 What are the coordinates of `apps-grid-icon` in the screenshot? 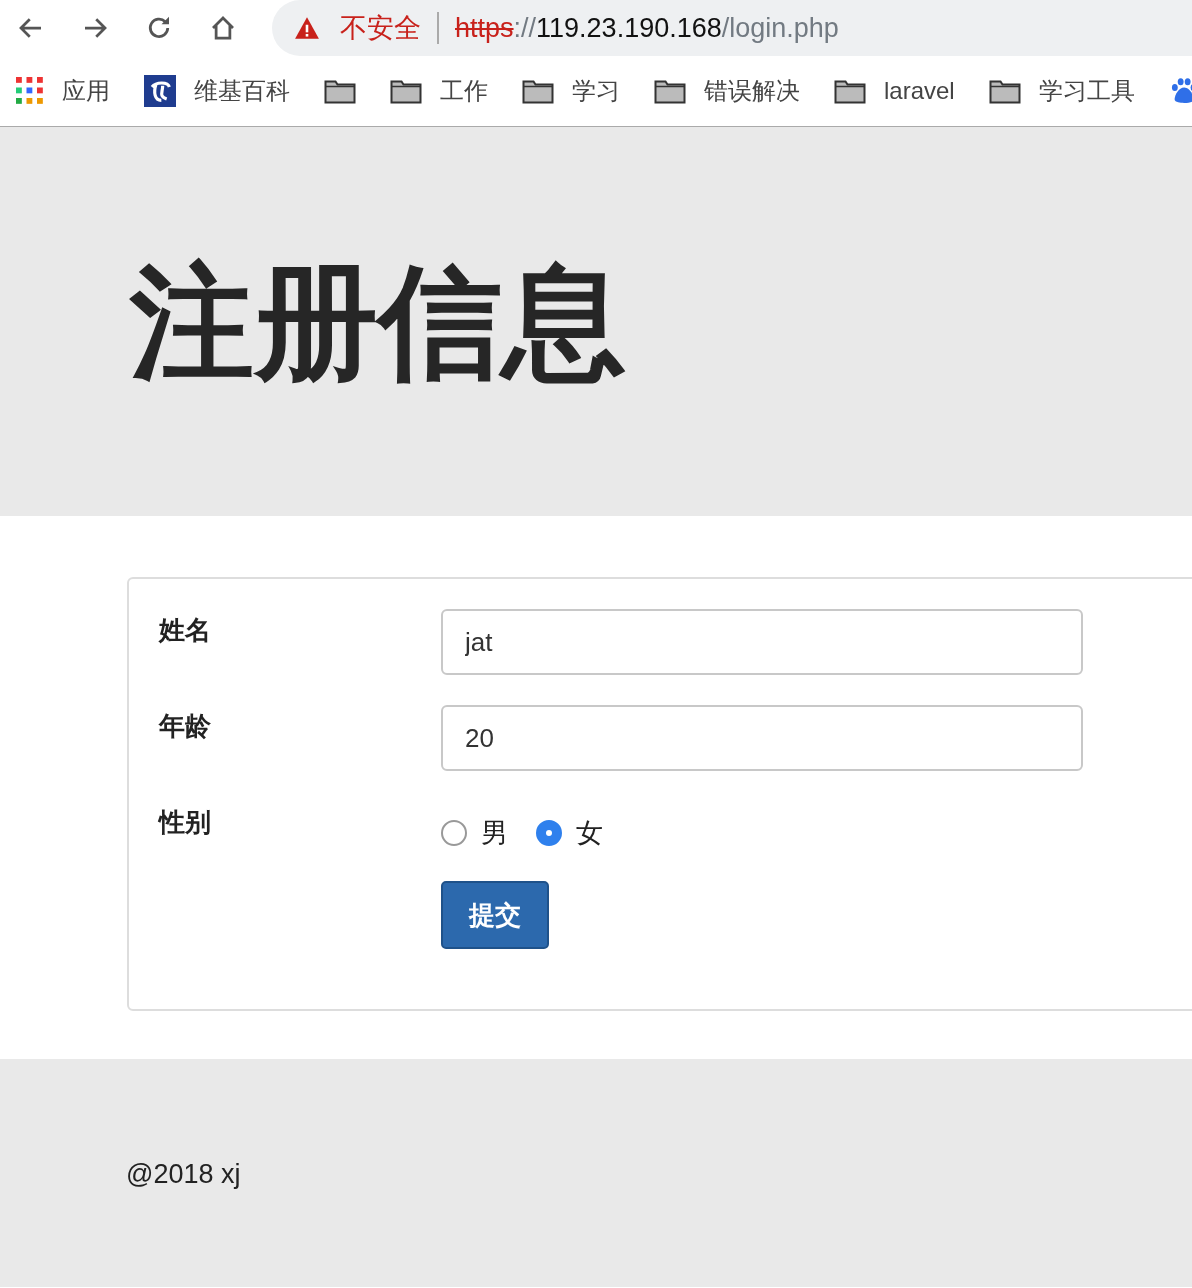 It's located at (30, 91).